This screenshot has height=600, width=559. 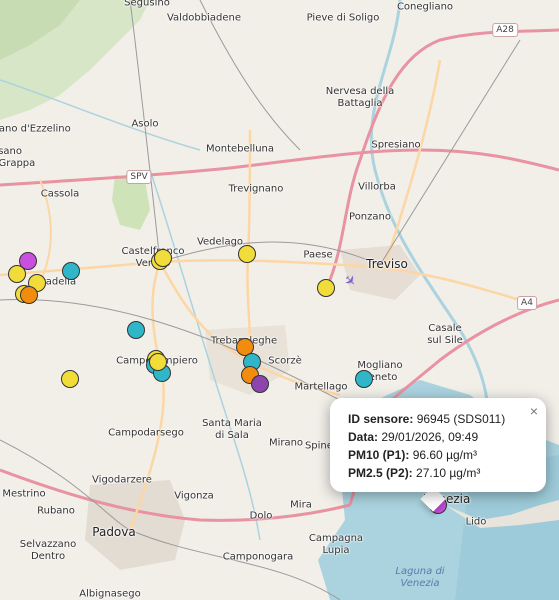 I want to click on place-label-spresiano: Spresiano, so click(x=396, y=145).